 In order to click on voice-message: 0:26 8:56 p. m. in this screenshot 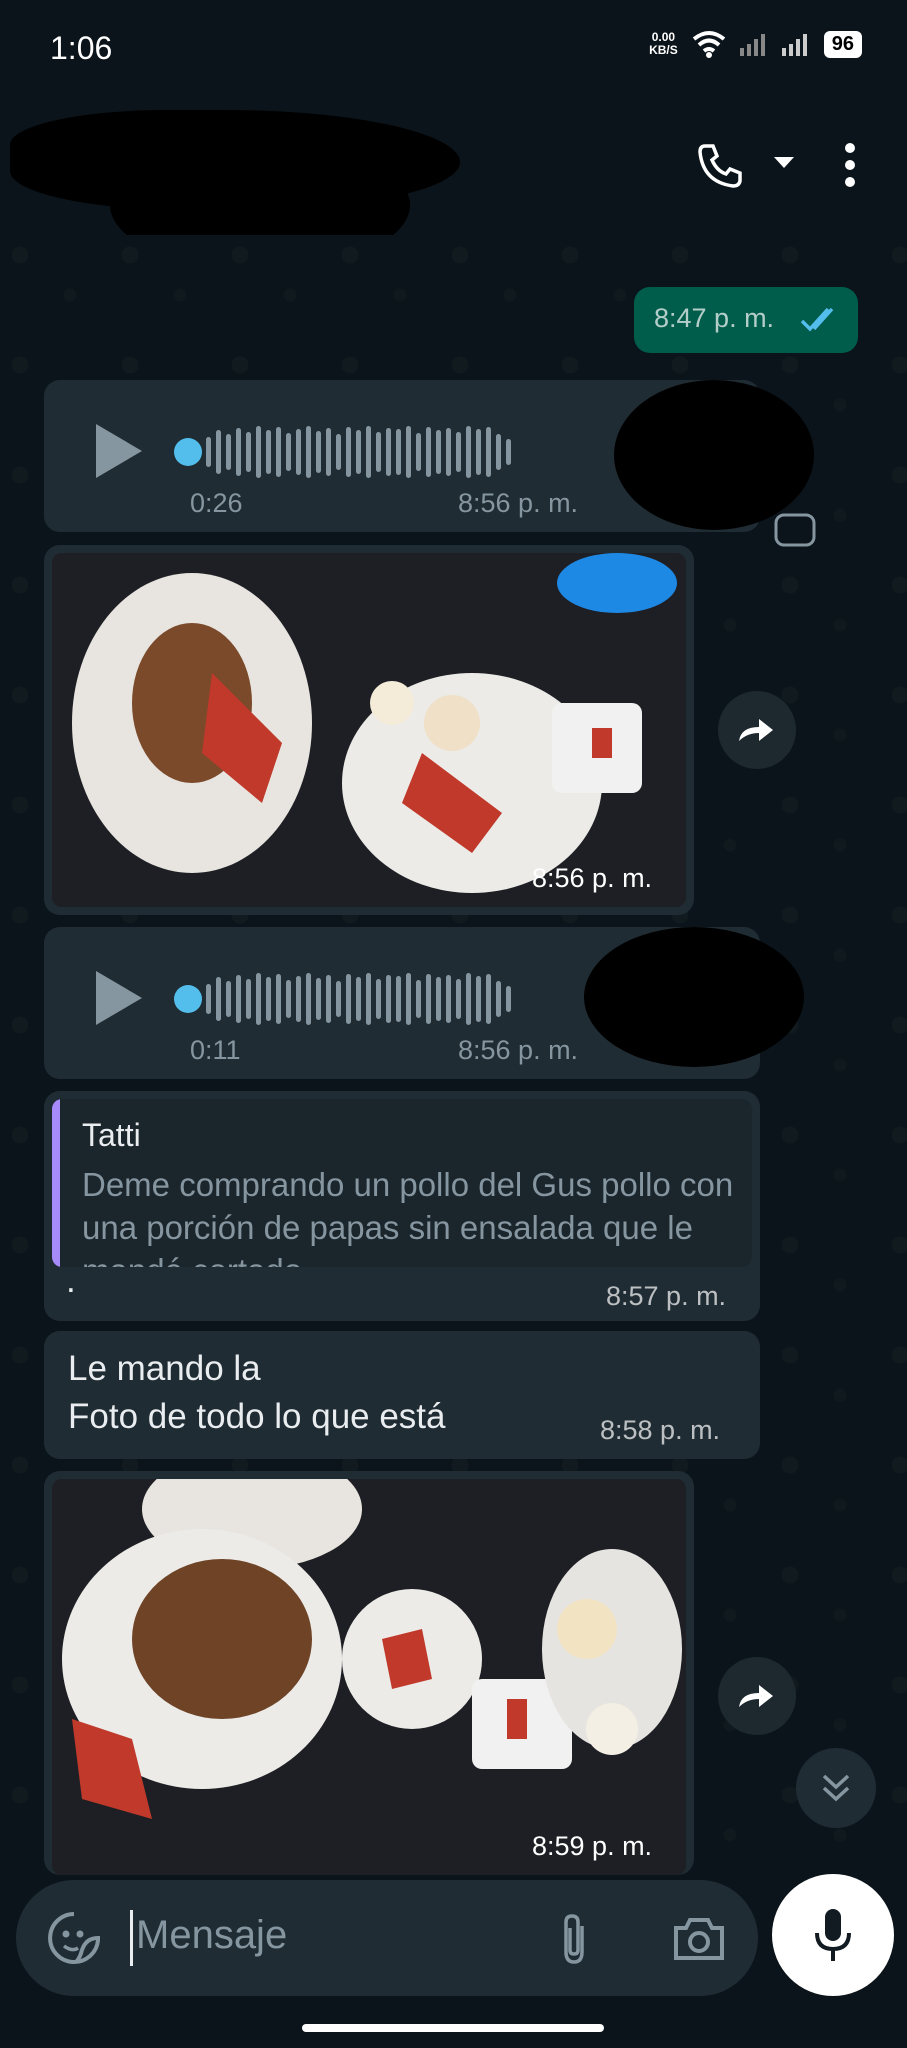, I will do `click(429, 456)`.